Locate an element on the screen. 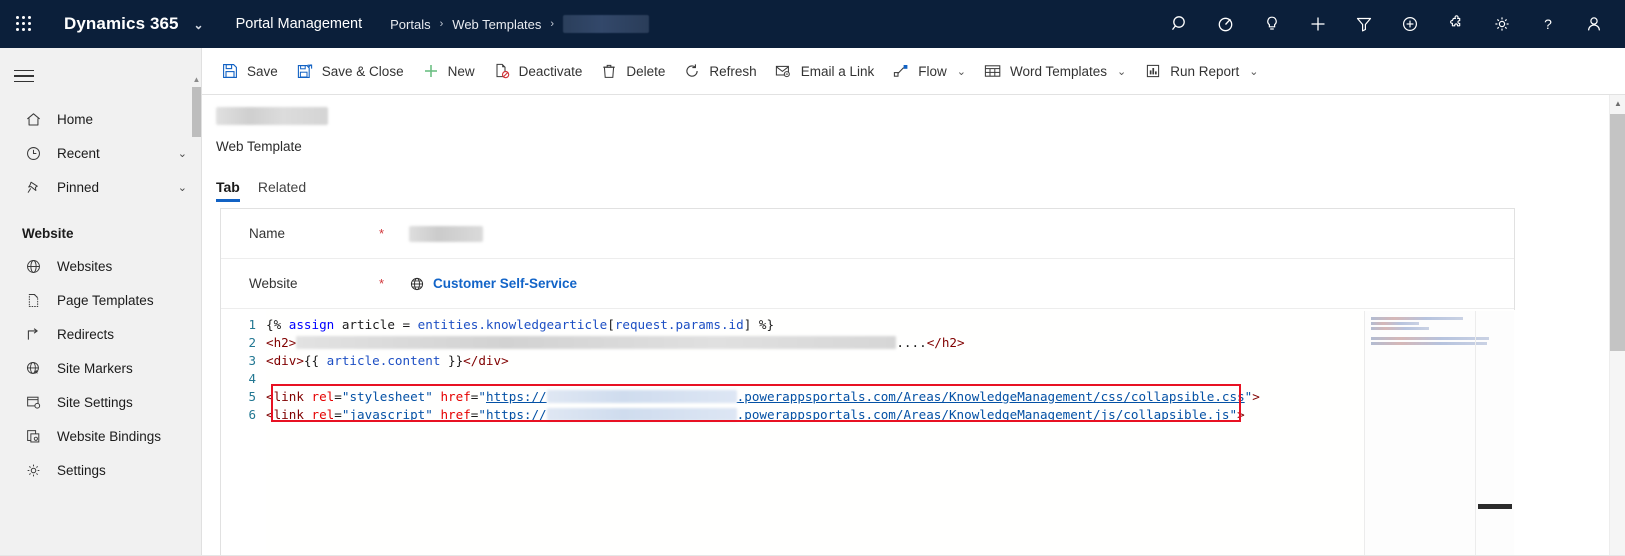 Image resolution: width=1625 pixels, height=556 pixels. deactivate-button: Deactivate is located at coordinates (538, 71).